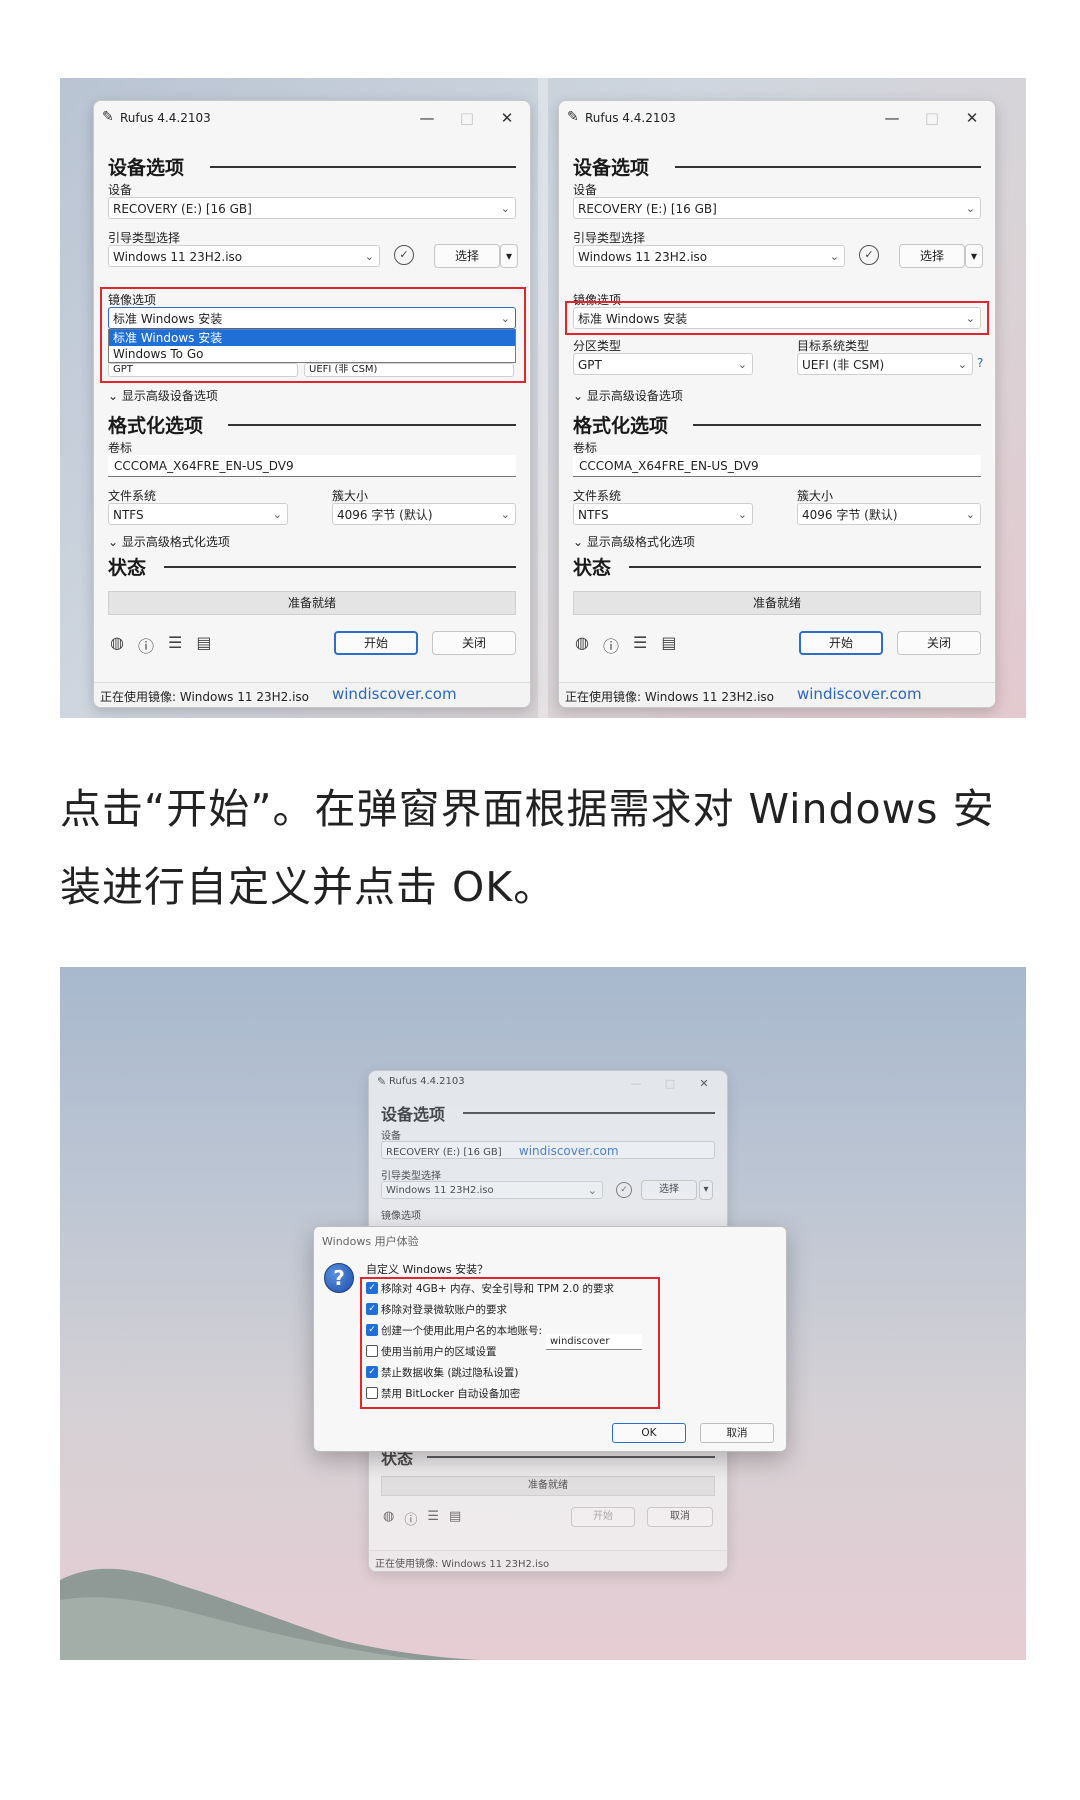  I want to click on local-account-input: windiscover, so click(594, 1342).